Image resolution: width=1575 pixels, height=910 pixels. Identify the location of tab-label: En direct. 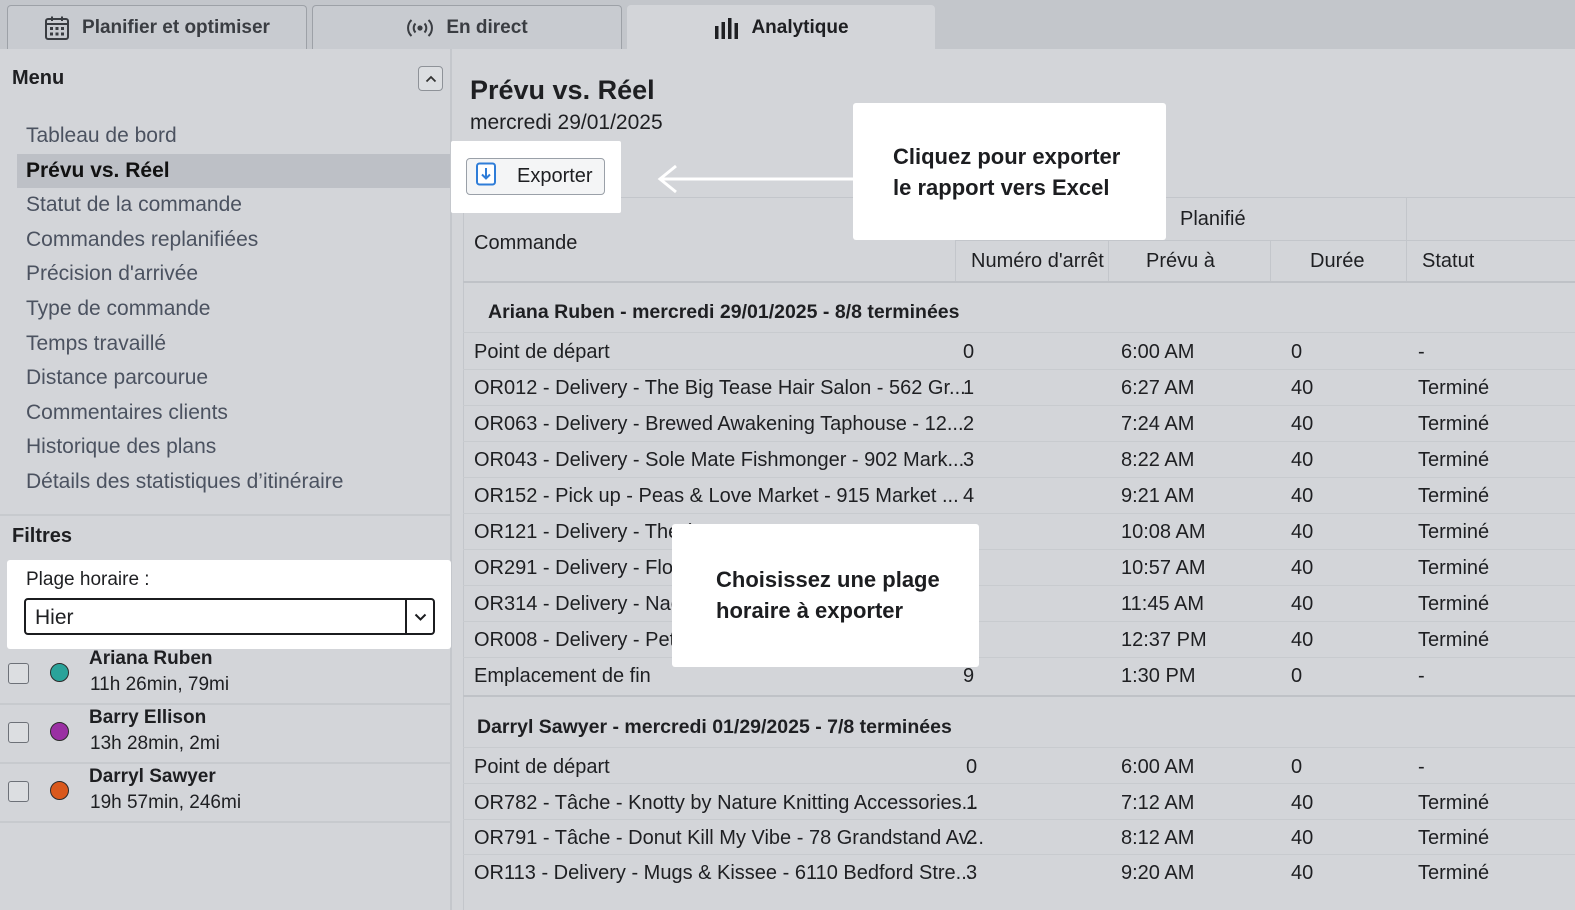
(487, 27).